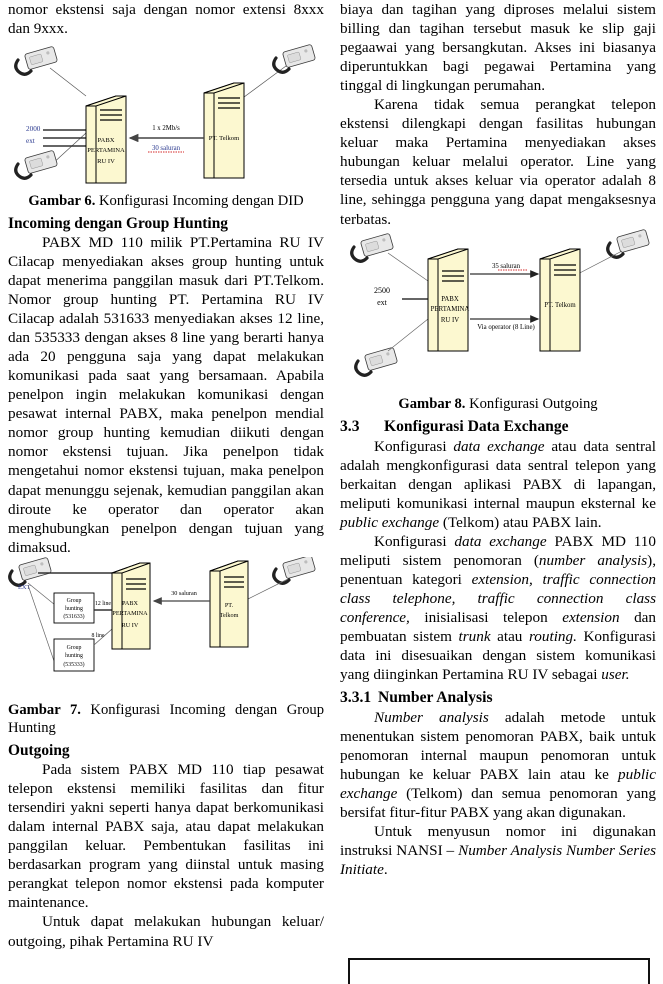 The width and height of the screenshot is (663, 984). Describe the element at coordinates (552, 637) in the screenshot. I see `rp4-em6: routing.` at that location.